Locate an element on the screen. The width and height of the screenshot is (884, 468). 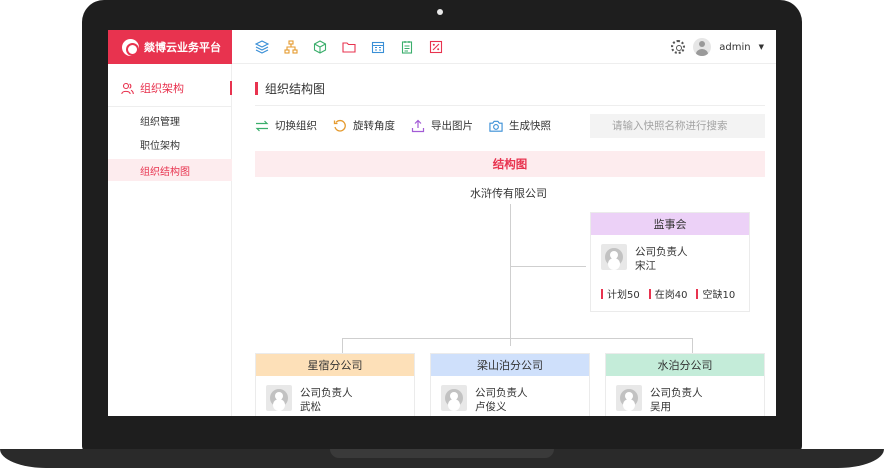
rotate-icon is located at coordinates (340, 126).